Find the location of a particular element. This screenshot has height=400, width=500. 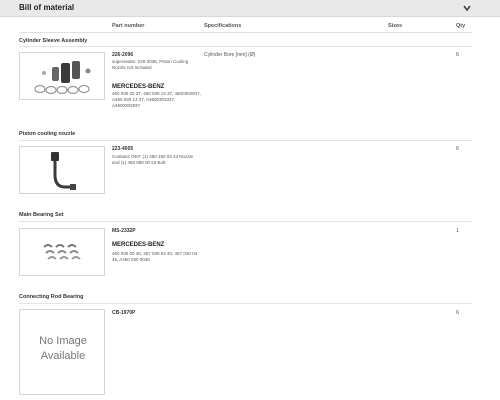

bill-of-material-header: Bill of material is located at coordinates (250, 8).